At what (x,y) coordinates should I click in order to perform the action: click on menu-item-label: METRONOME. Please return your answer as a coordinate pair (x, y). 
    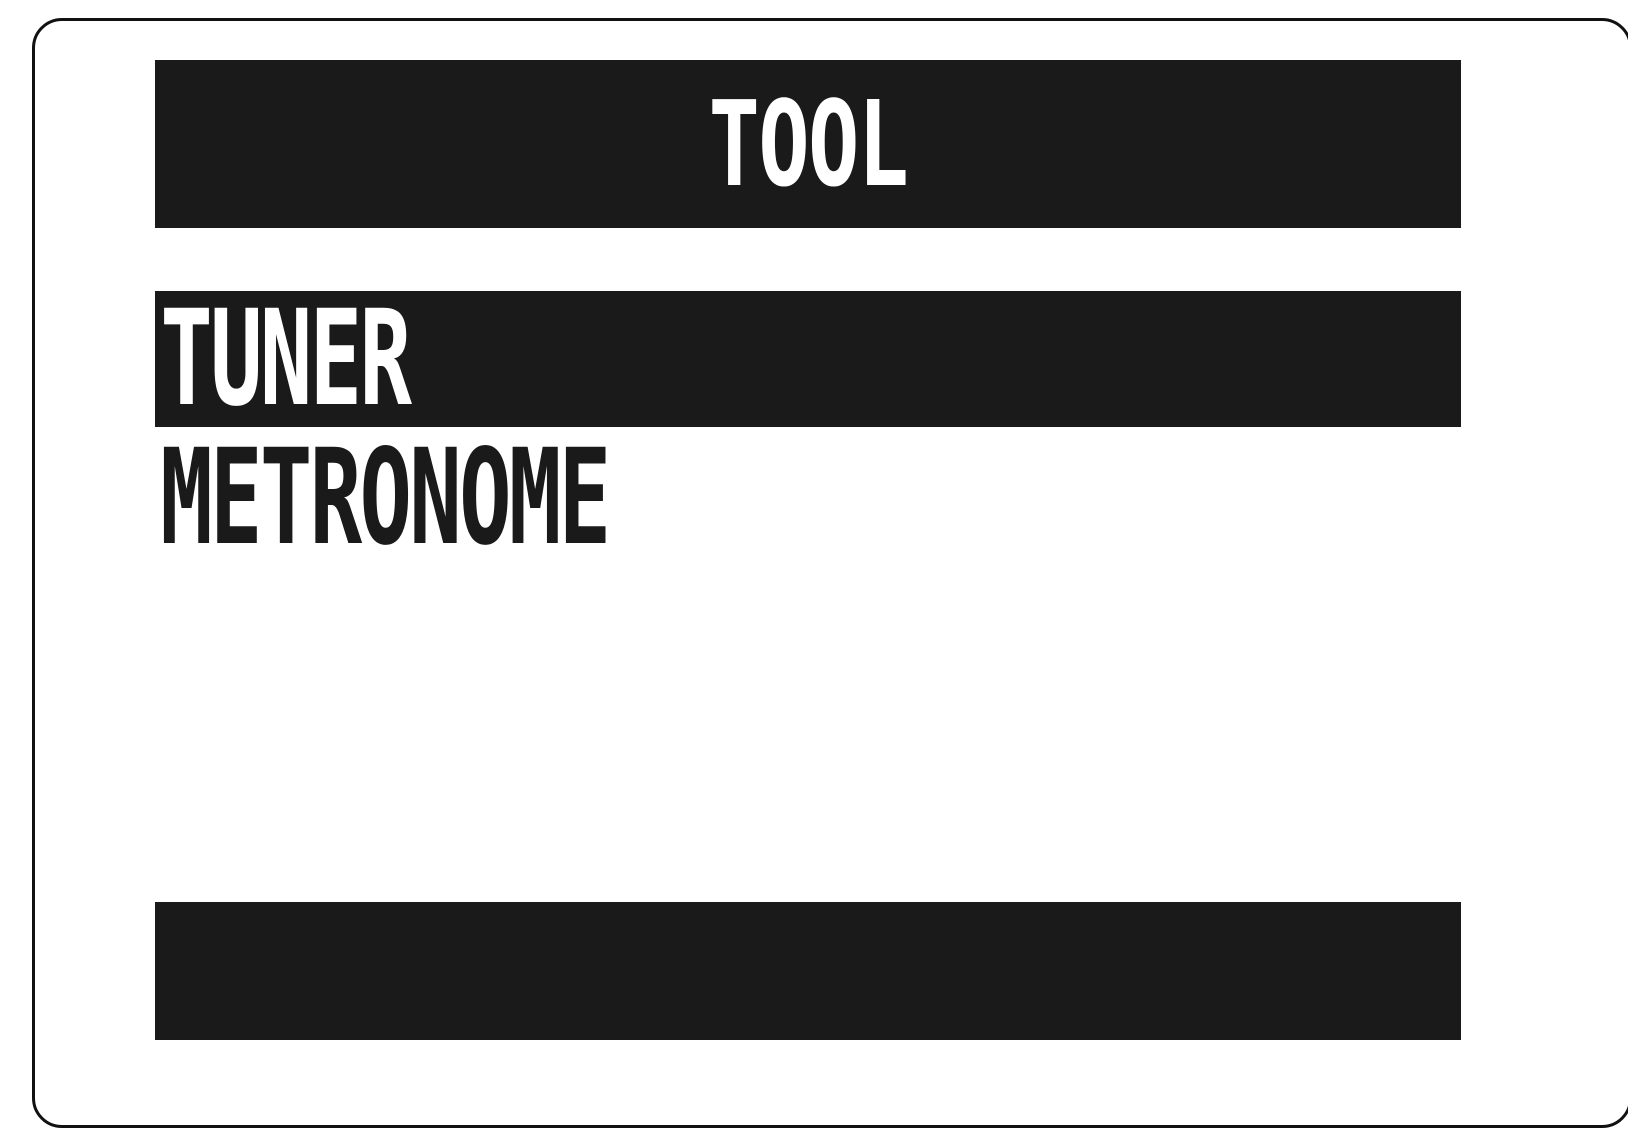
    Looking at the image, I should click on (385, 498).